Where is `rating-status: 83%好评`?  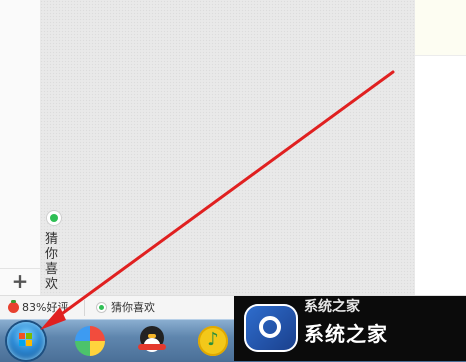
rating-status: 83%好评 is located at coordinates (38, 307).